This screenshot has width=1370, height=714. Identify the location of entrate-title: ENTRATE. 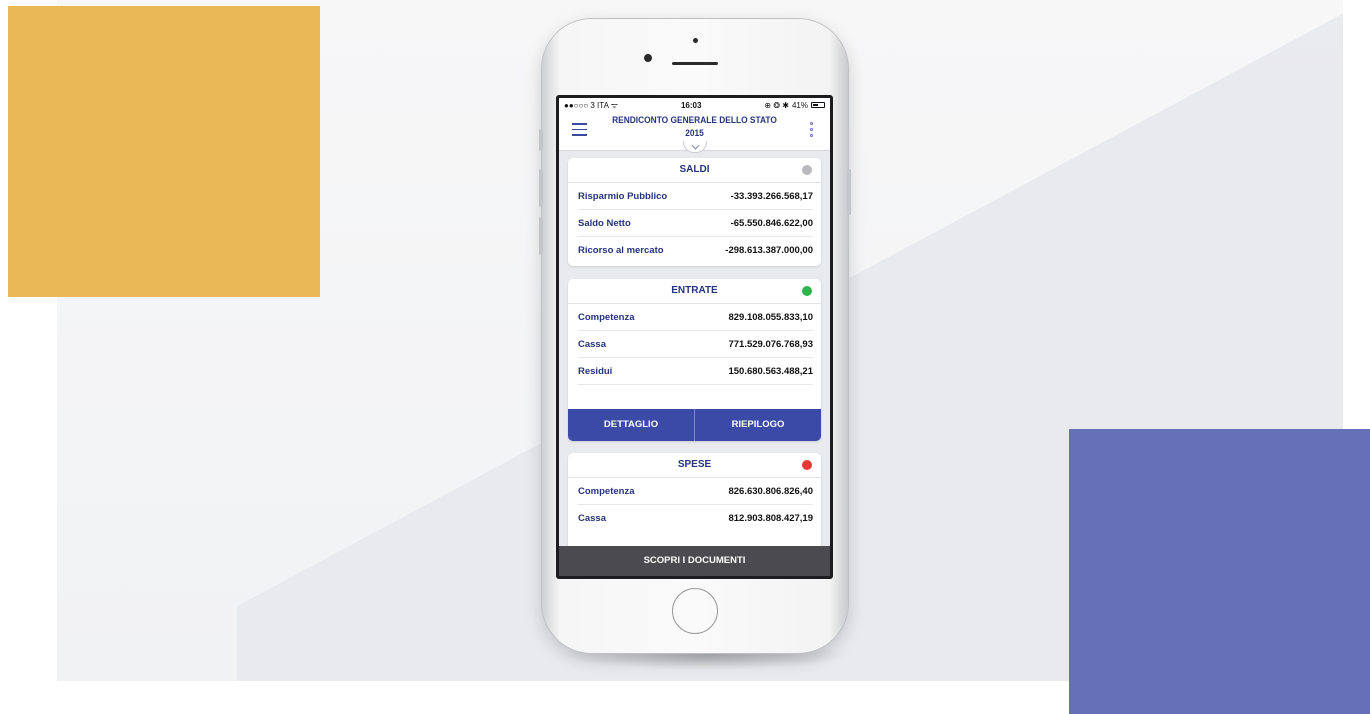
(694, 290).